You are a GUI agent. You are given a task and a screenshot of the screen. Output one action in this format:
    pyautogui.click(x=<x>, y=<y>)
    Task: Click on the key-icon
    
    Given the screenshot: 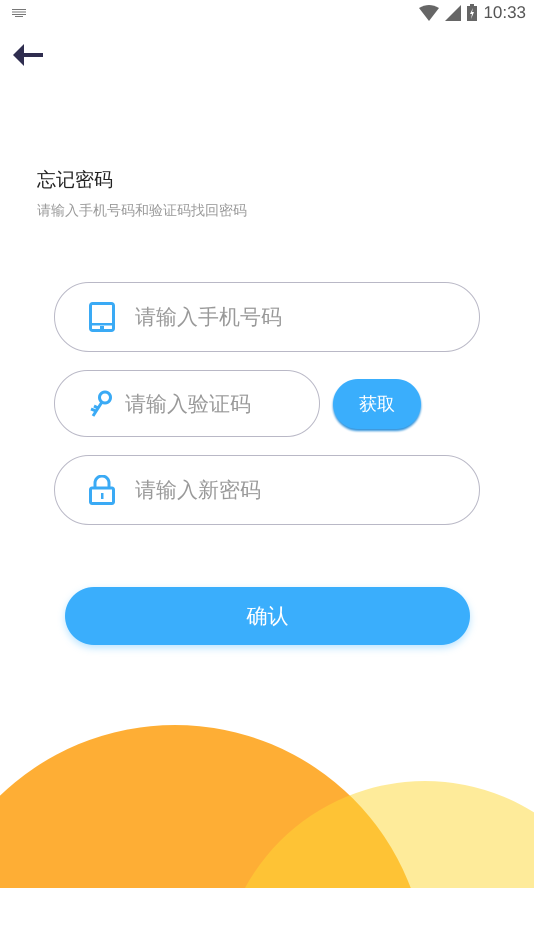 What is the action you would take?
    pyautogui.click(x=101, y=404)
    